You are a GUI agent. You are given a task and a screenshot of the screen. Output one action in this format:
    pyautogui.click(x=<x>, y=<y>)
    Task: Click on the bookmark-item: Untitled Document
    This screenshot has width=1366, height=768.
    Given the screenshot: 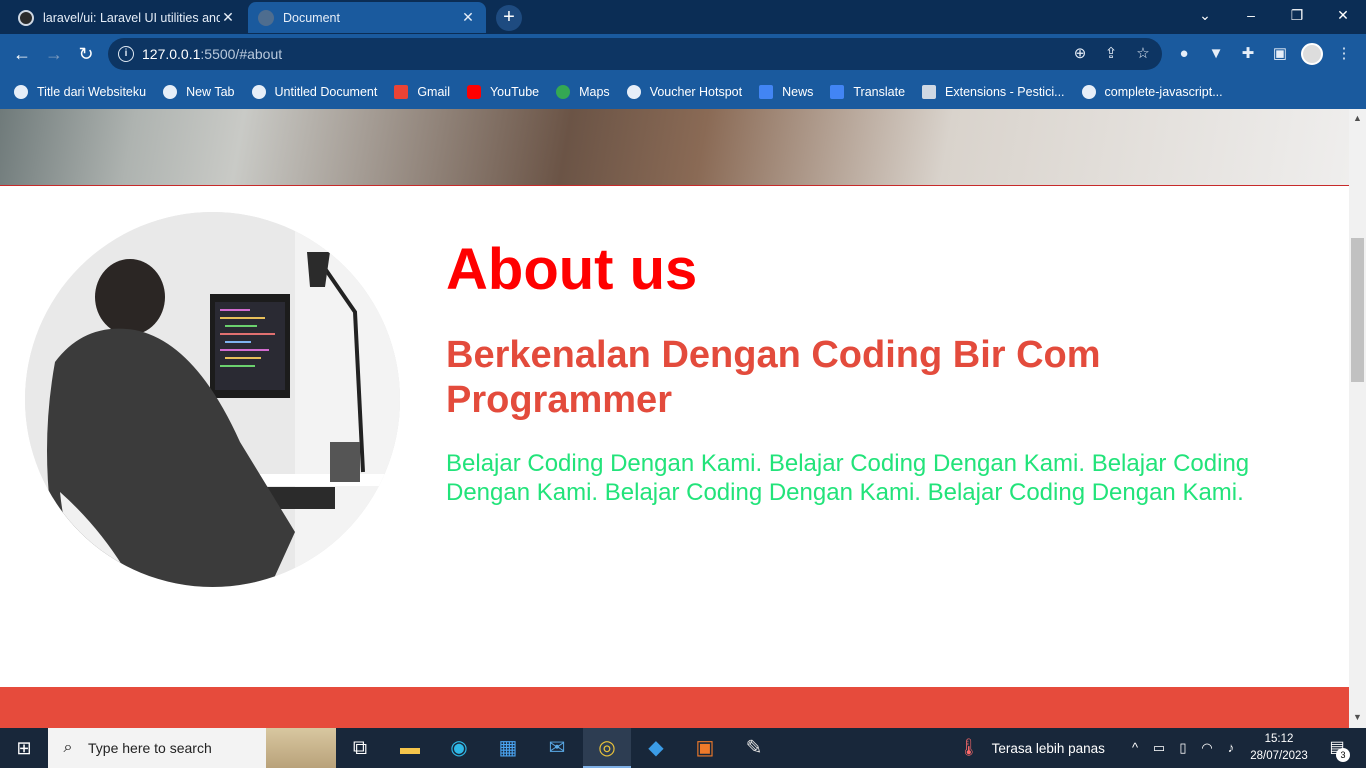 What is the action you would take?
    pyautogui.click(x=314, y=91)
    